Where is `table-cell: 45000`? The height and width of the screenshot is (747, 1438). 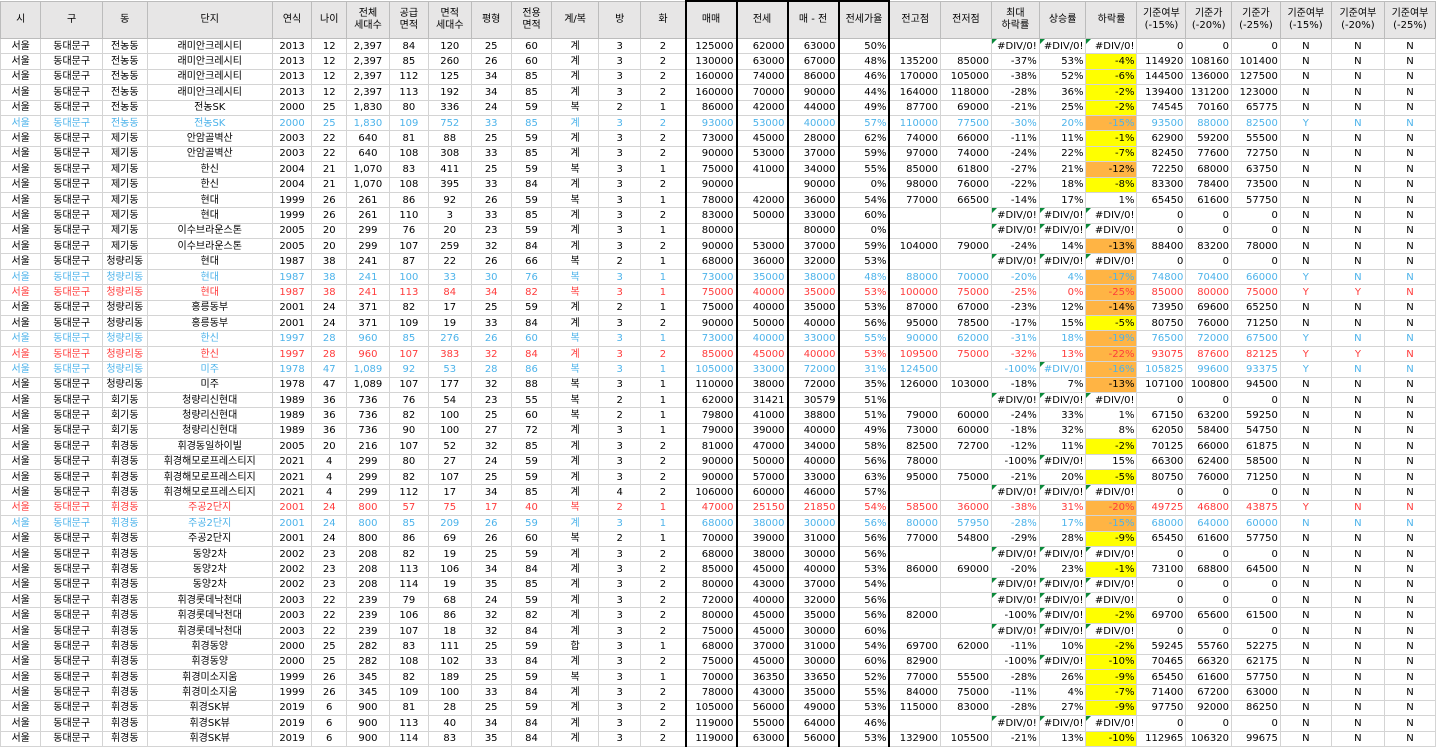 table-cell: 45000 is located at coordinates (762, 354).